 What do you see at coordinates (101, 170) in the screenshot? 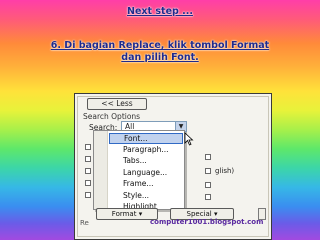
I see `menu-icon-strip` at bounding box center [101, 170].